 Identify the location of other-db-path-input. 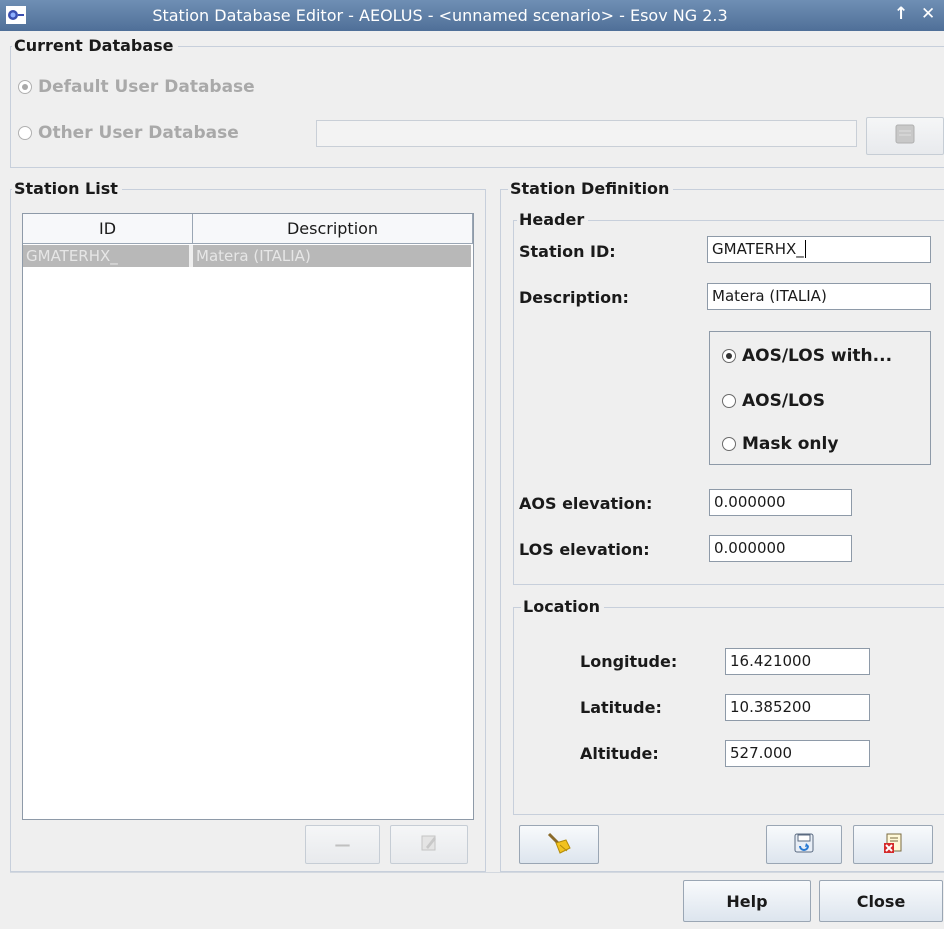
(586, 133).